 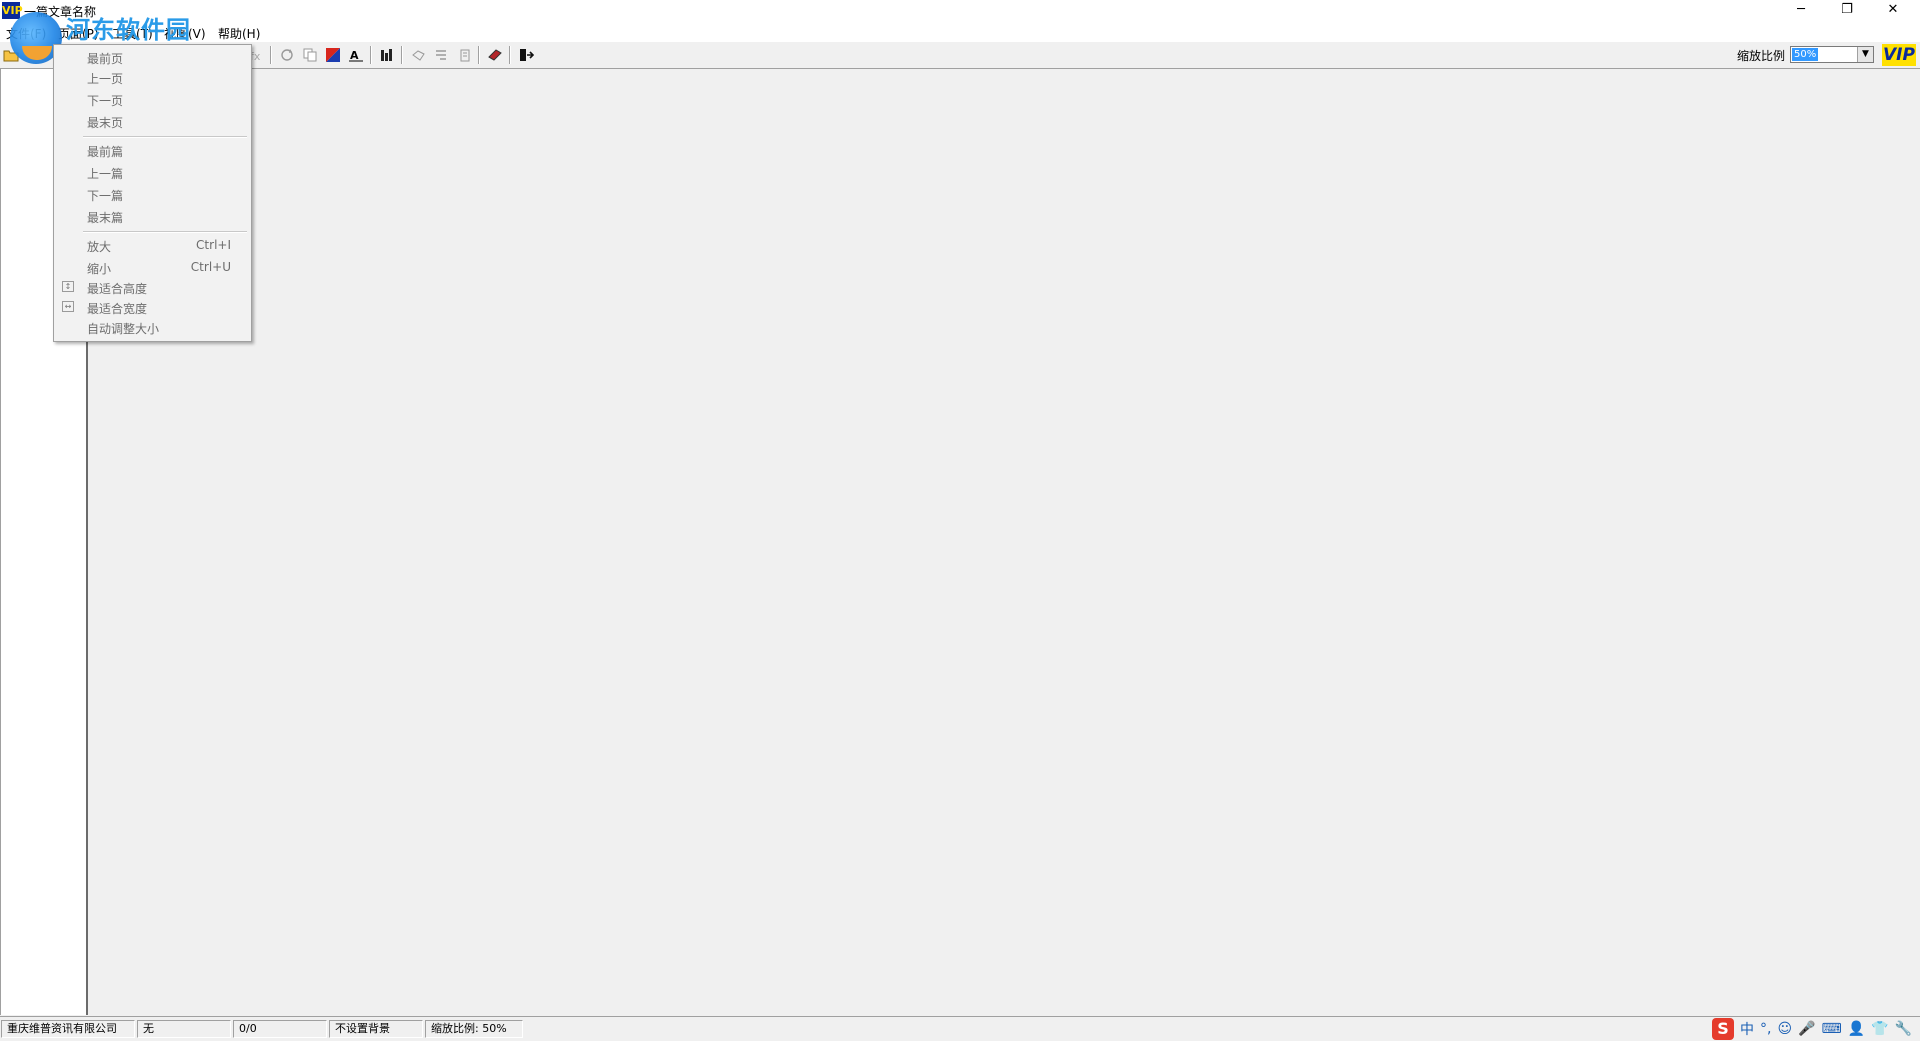 I want to click on window-title: 一篇文章名称, so click(x=60, y=12).